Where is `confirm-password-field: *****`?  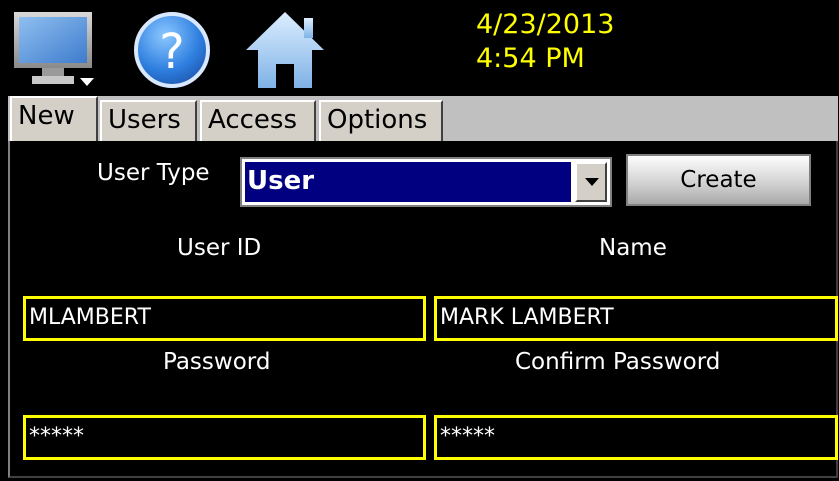
confirm-password-field: ***** is located at coordinates (636, 437).